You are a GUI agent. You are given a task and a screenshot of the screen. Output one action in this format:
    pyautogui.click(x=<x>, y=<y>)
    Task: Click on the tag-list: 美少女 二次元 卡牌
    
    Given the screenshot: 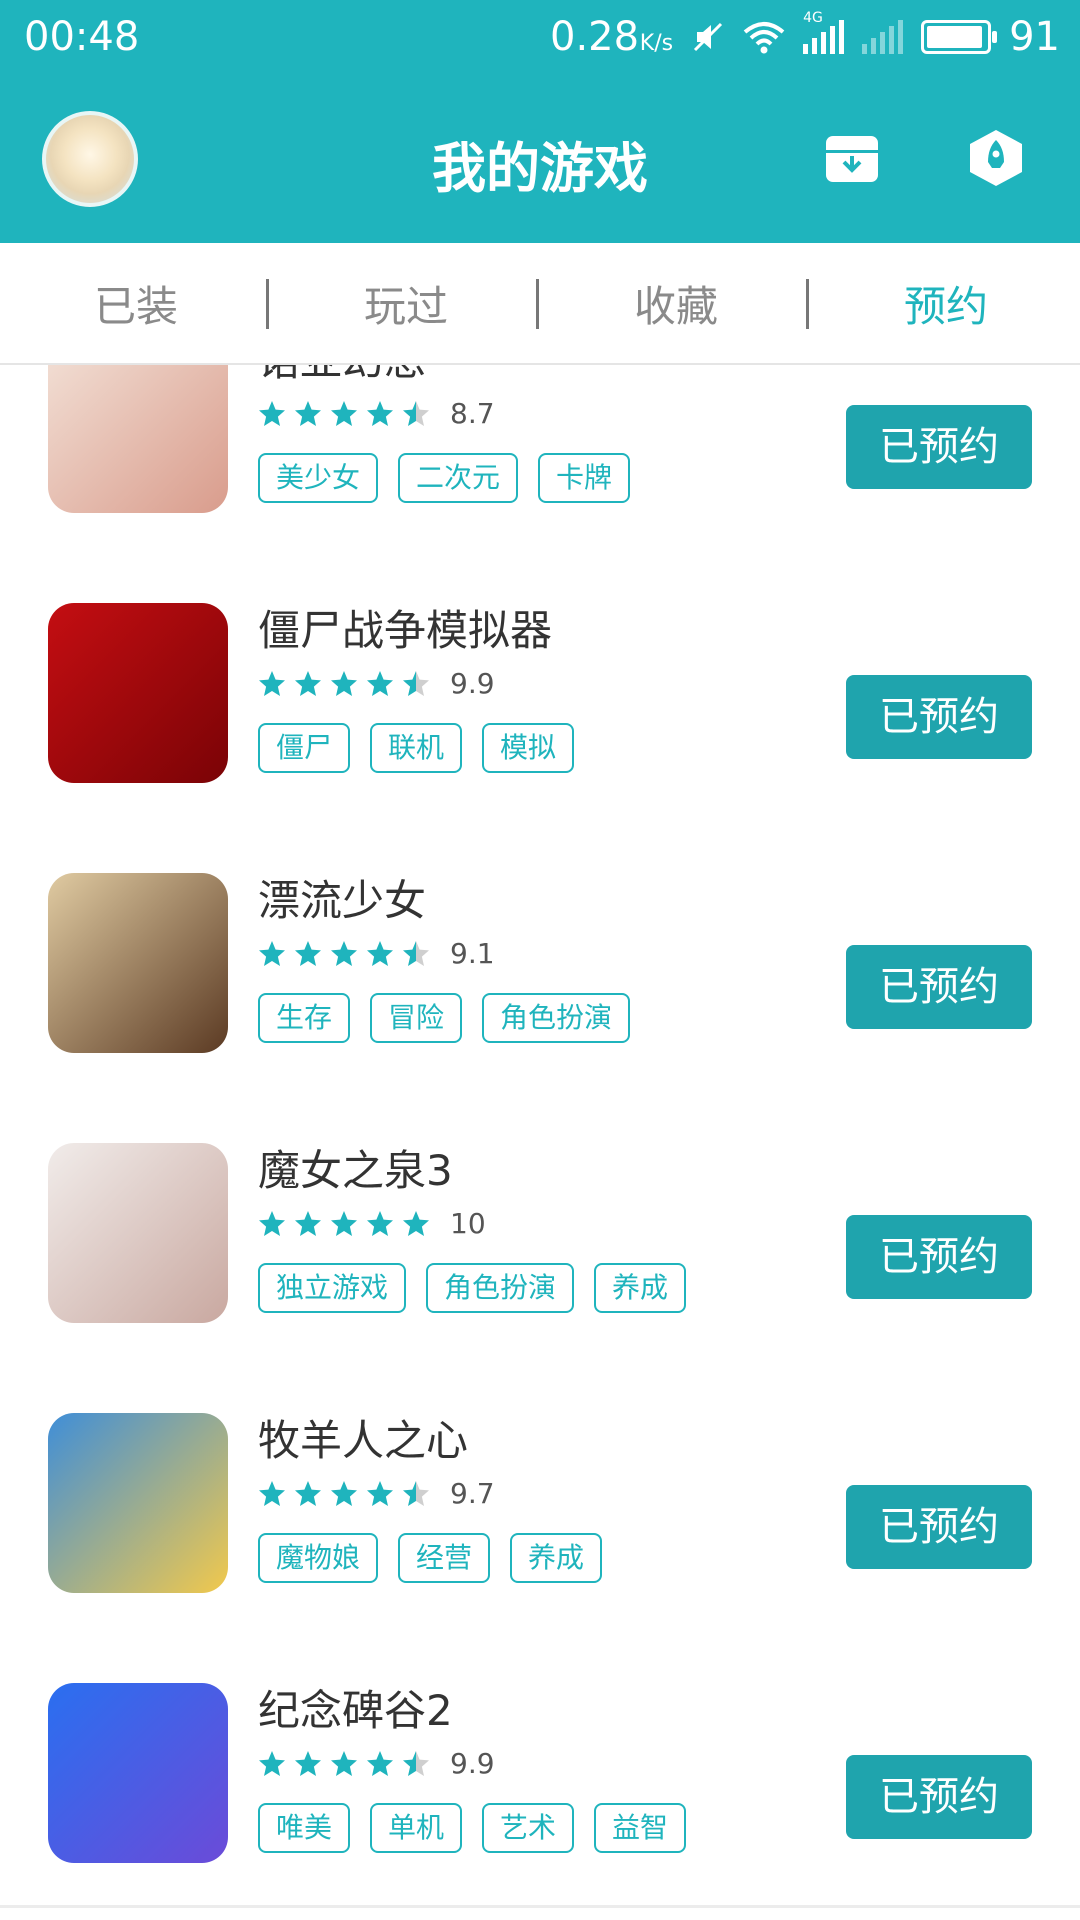 What is the action you would take?
    pyautogui.click(x=444, y=478)
    